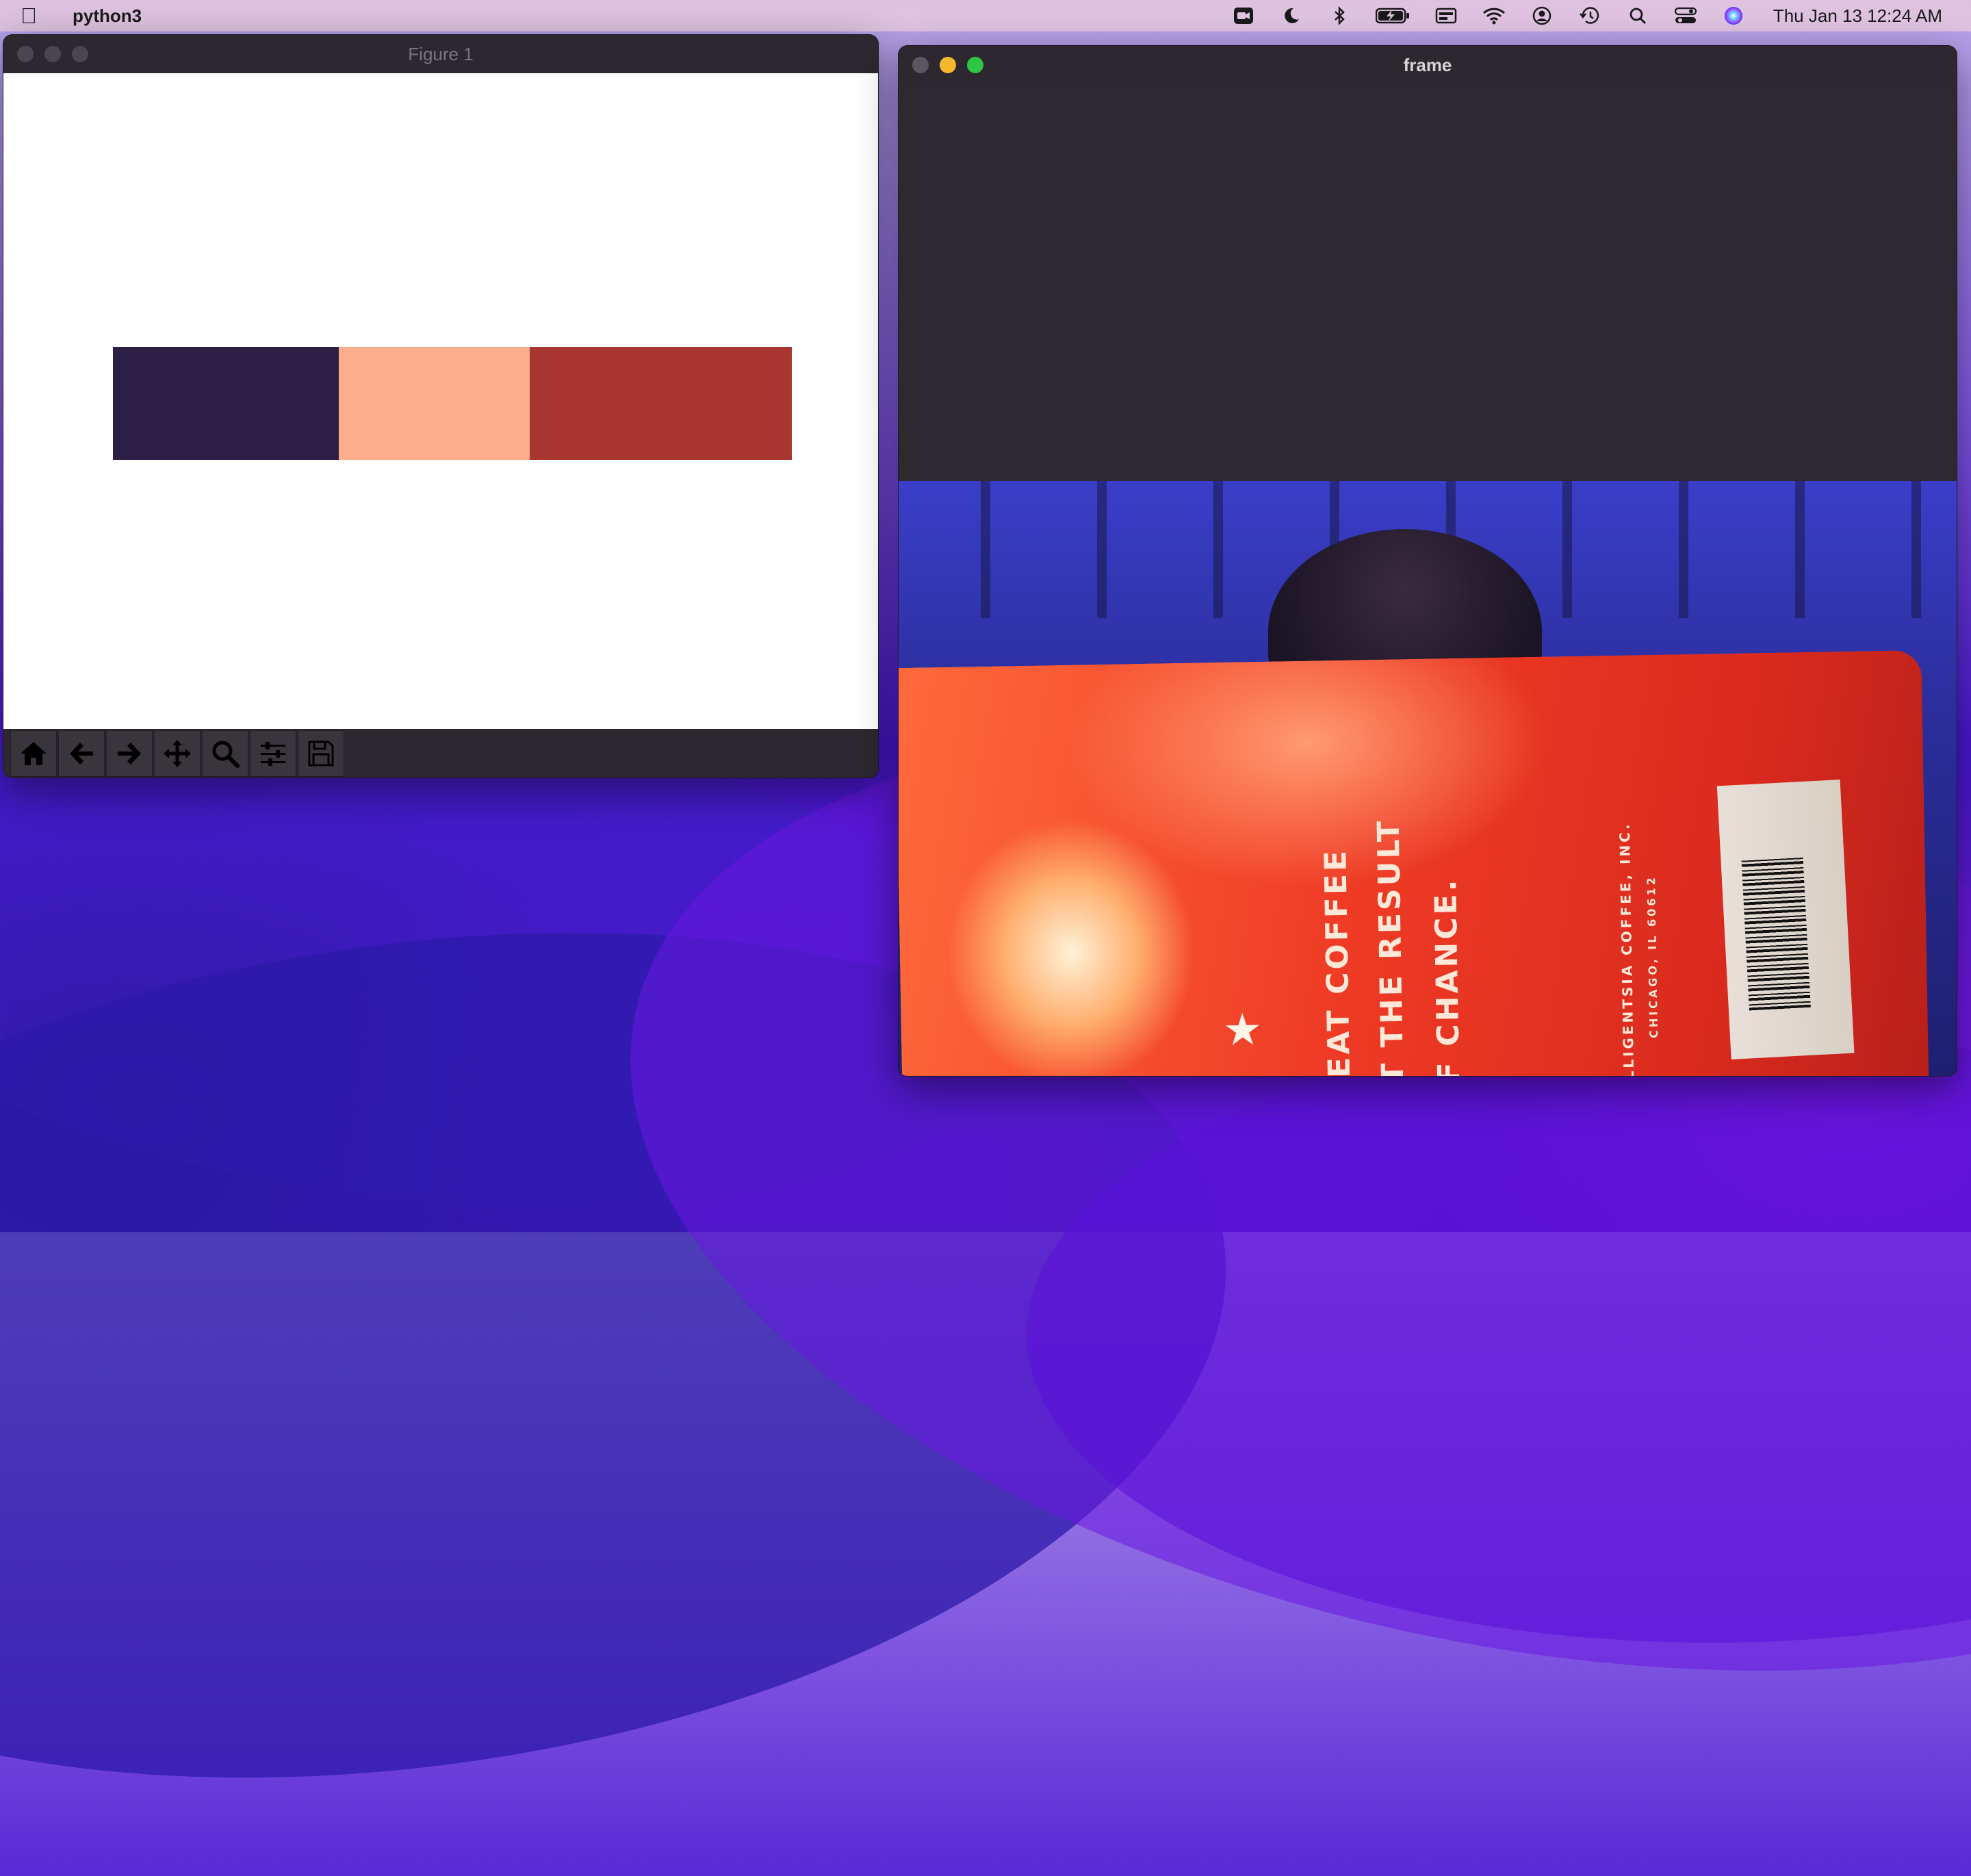  I want to click on time-machine-icon, so click(1589, 16).